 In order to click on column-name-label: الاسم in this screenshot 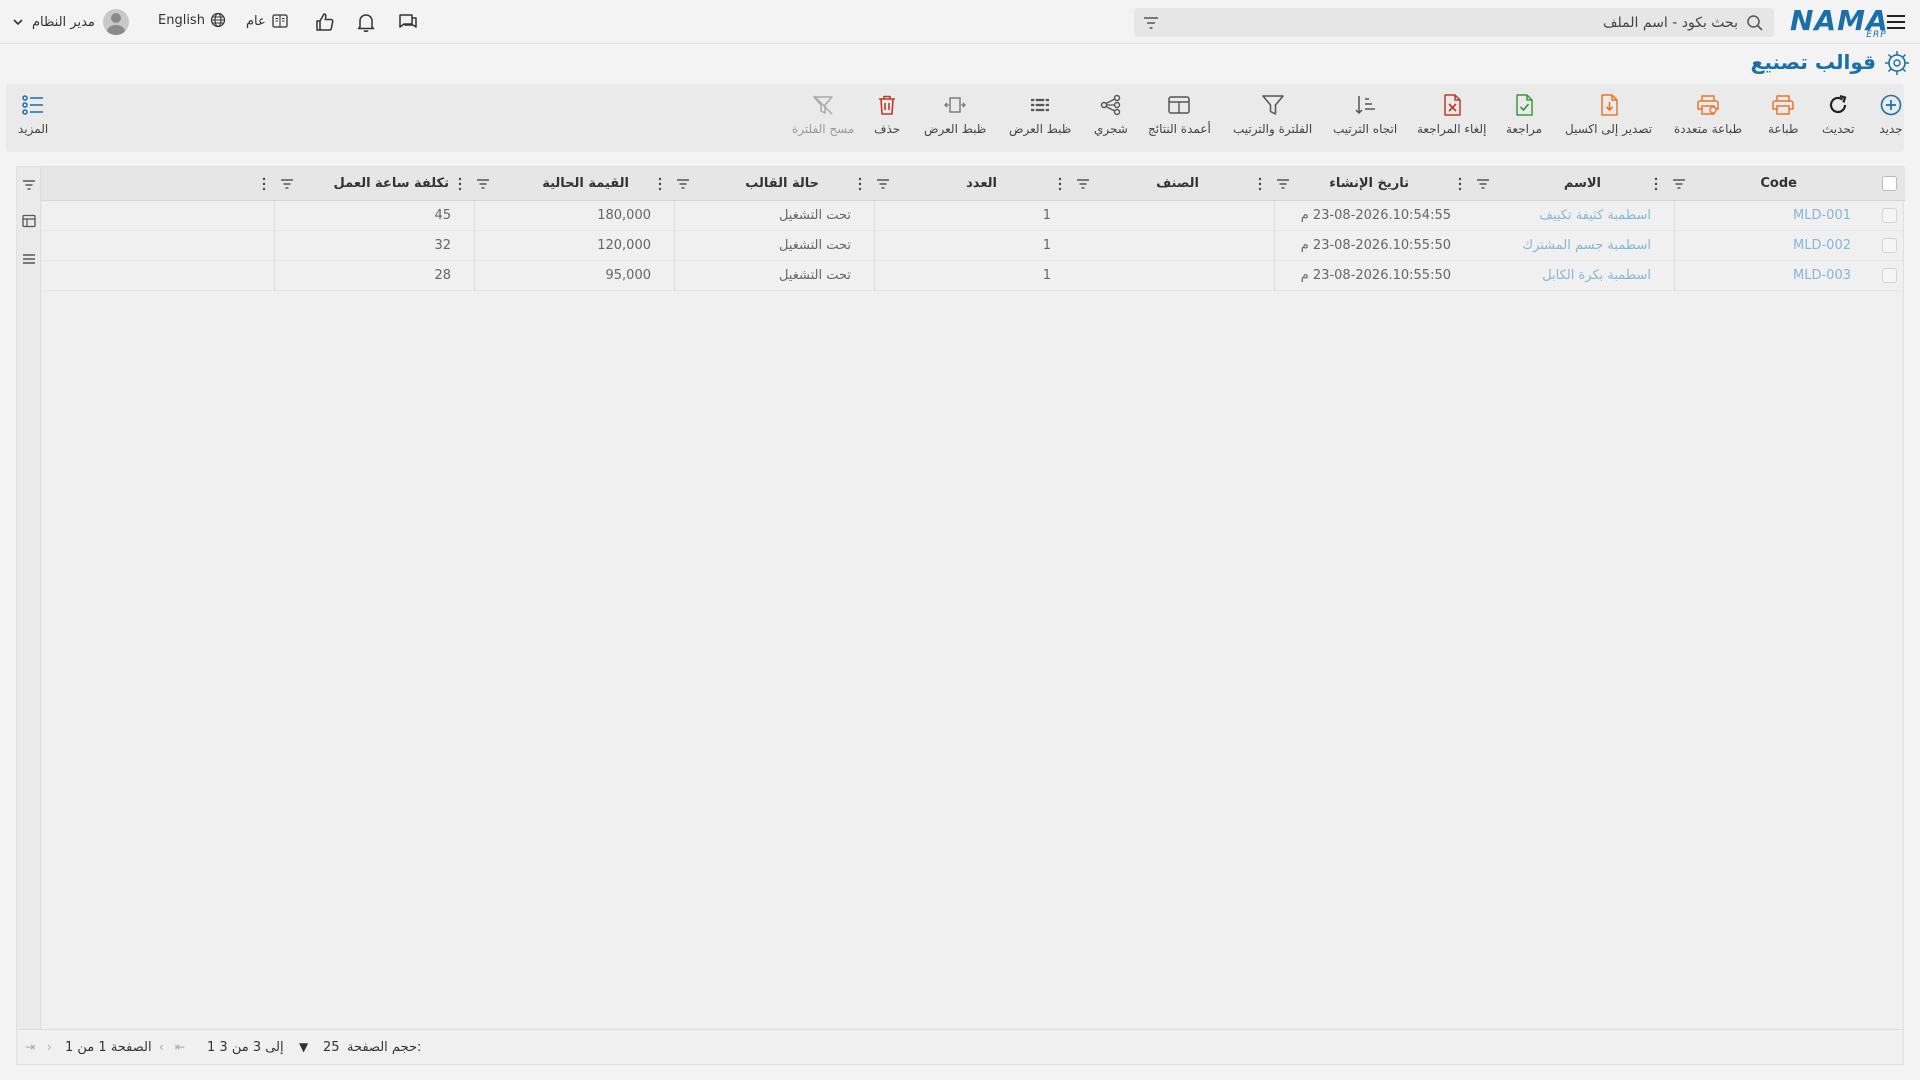, I will do `click(1582, 183)`.